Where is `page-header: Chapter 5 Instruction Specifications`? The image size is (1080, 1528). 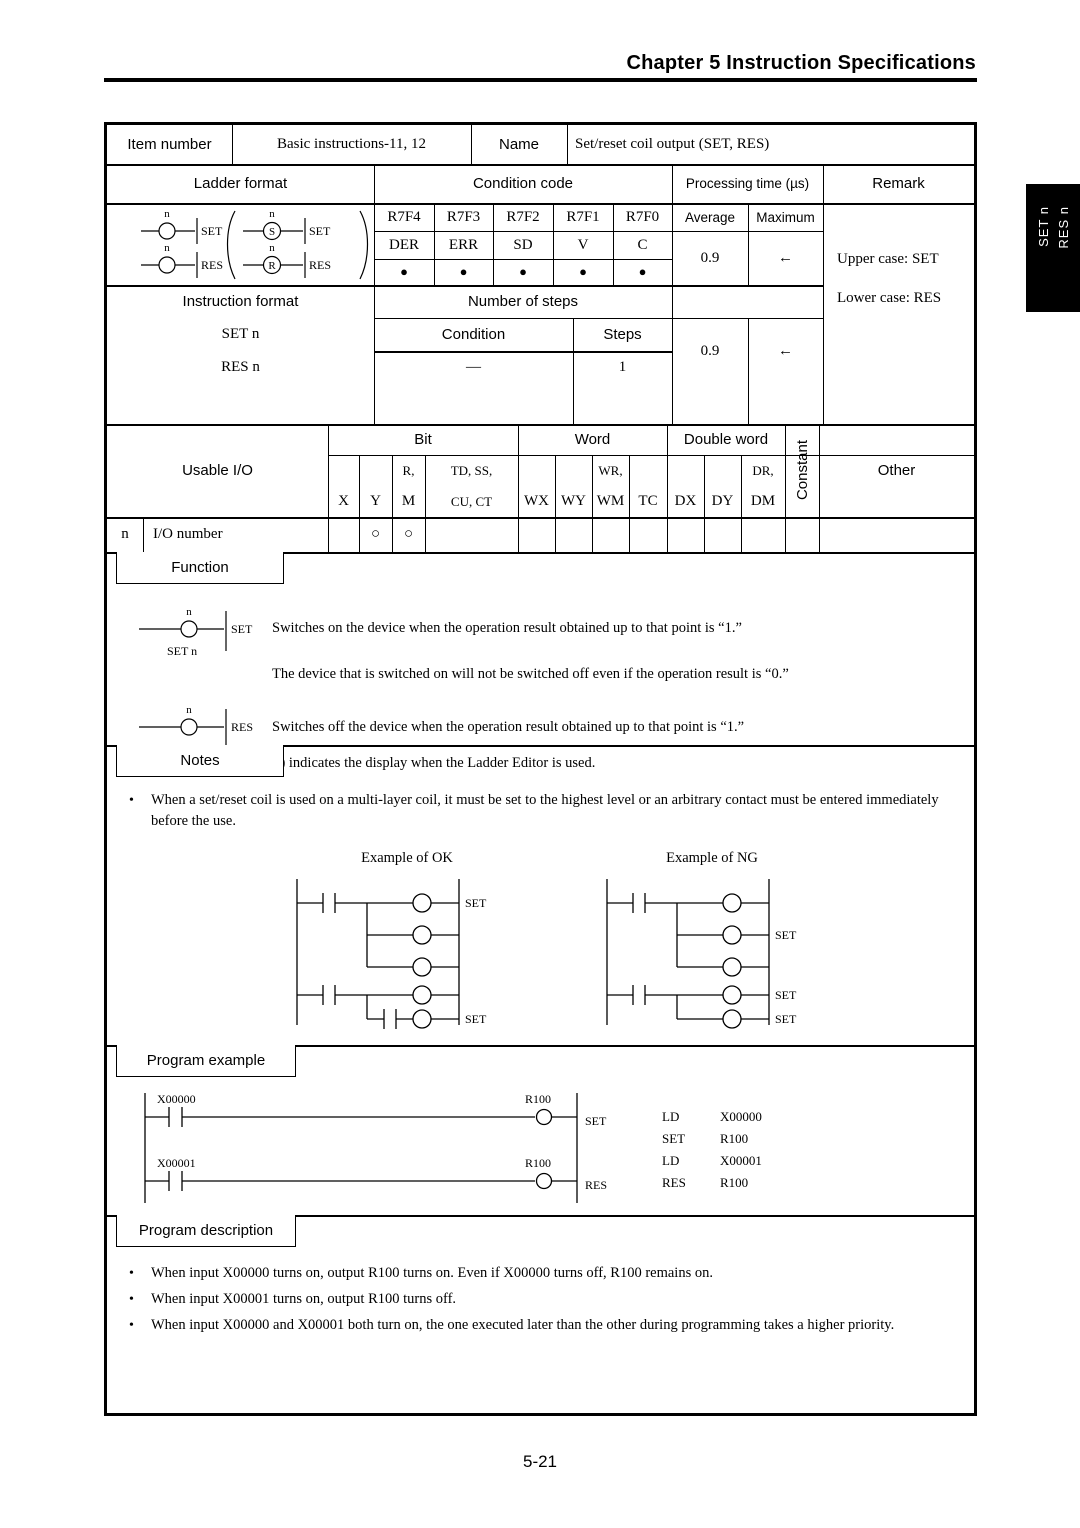 page-header: Chapter 5 Instruction Specifications is located at coordinates (540, 46).